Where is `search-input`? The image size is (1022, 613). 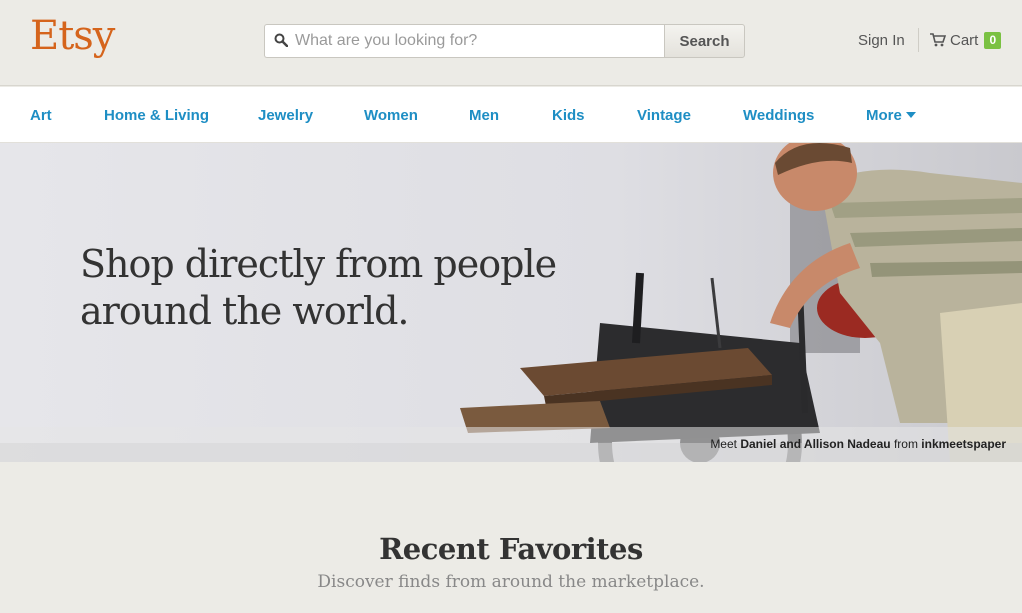 search-input is located at coordinates (465, 41).